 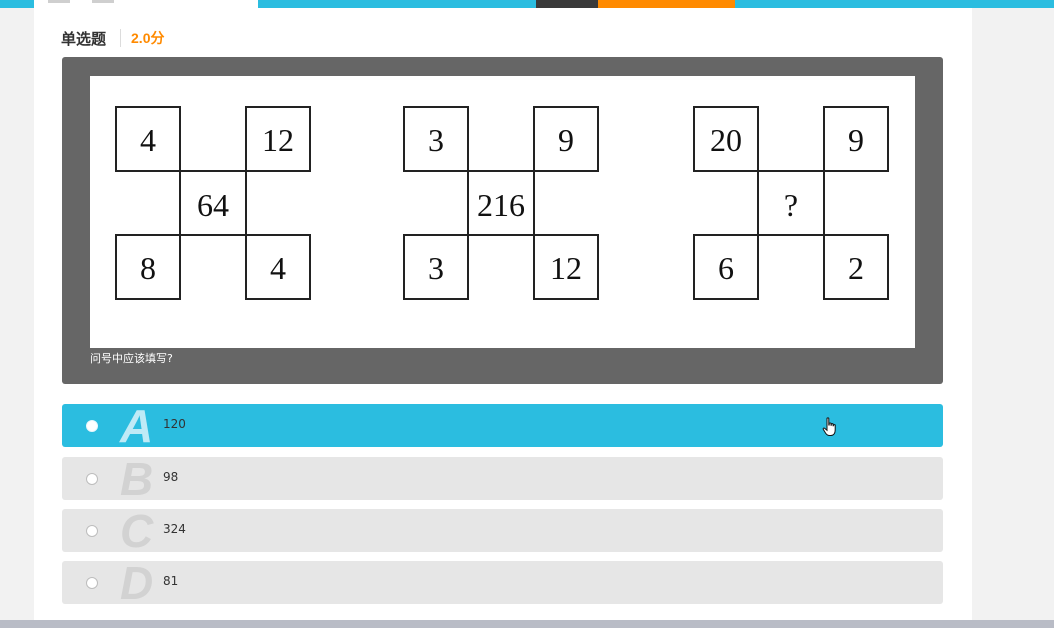 What do you see at coordinates (121, 38) in the screenshot?
I see `header-divider` at bounding box center [121, 38].